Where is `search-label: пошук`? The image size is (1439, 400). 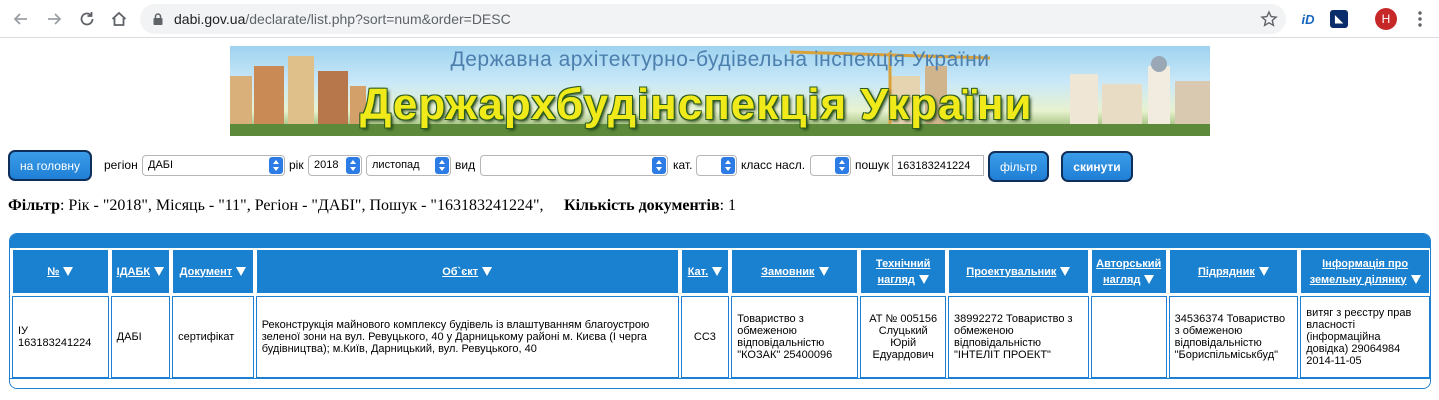
search-label: пошук is located at coordinates (872, 165).